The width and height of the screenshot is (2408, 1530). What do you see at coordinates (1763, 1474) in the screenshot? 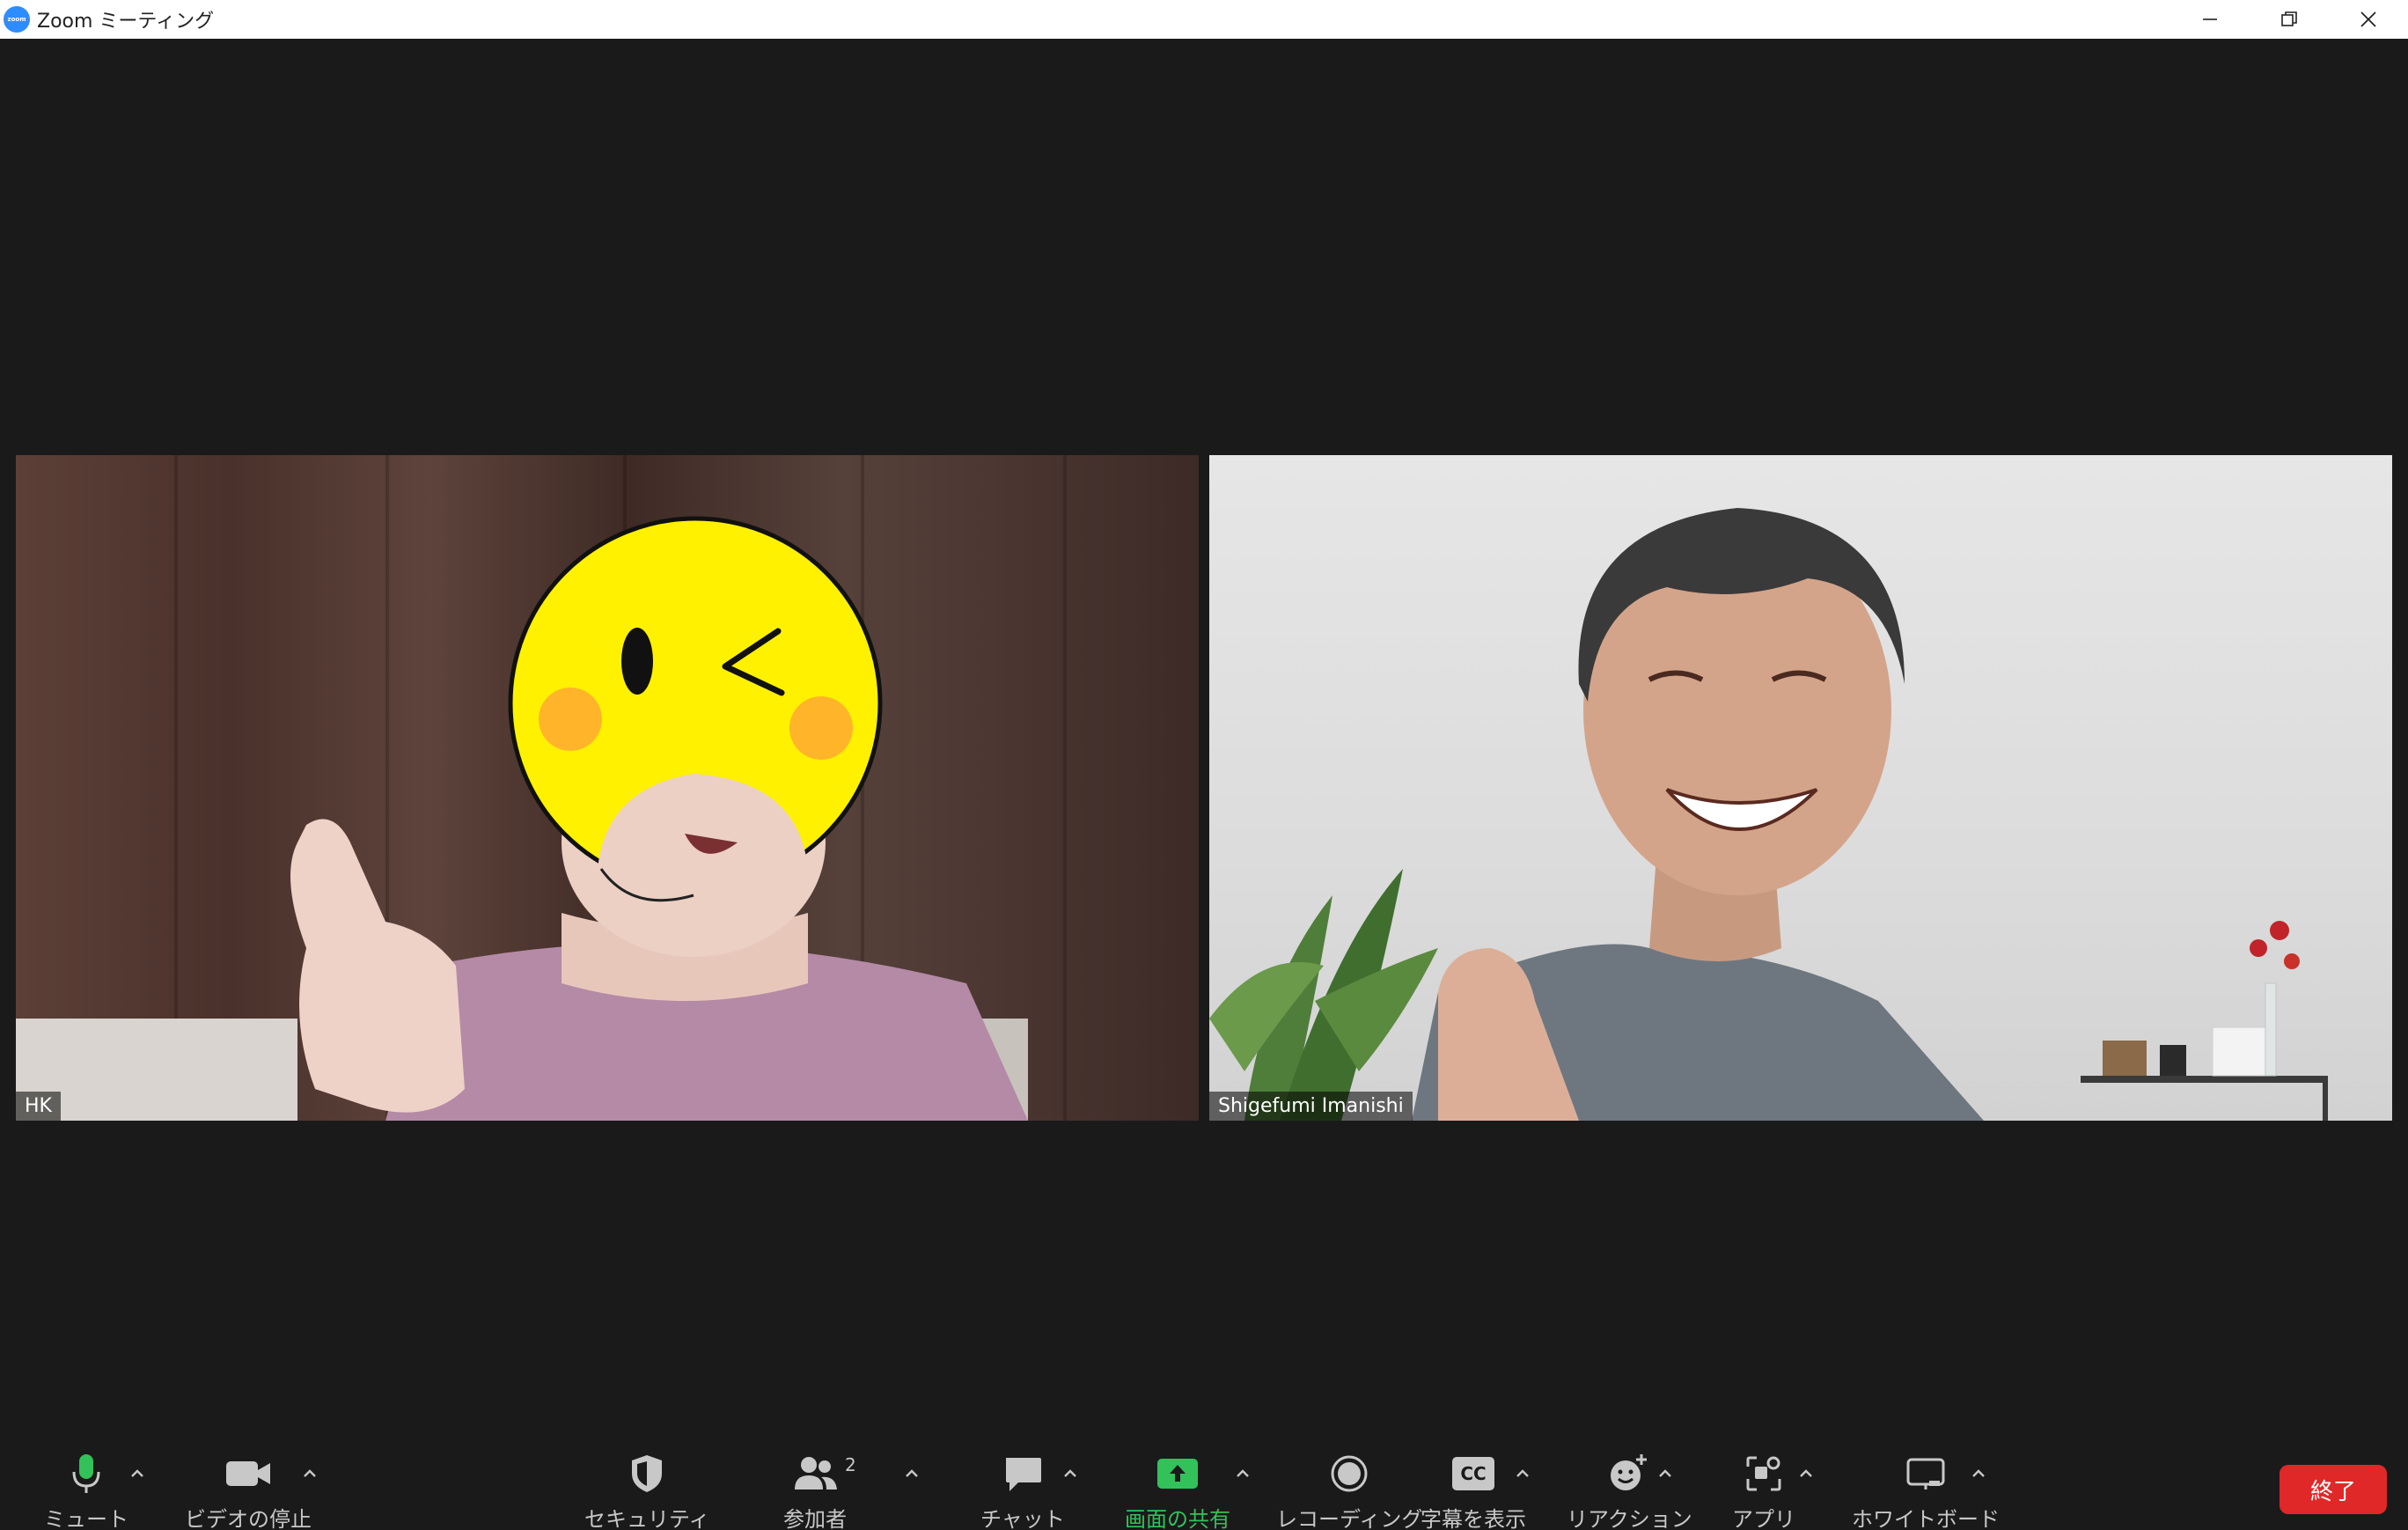
I see `apps-icon` at bounding box center [1763, 1474].